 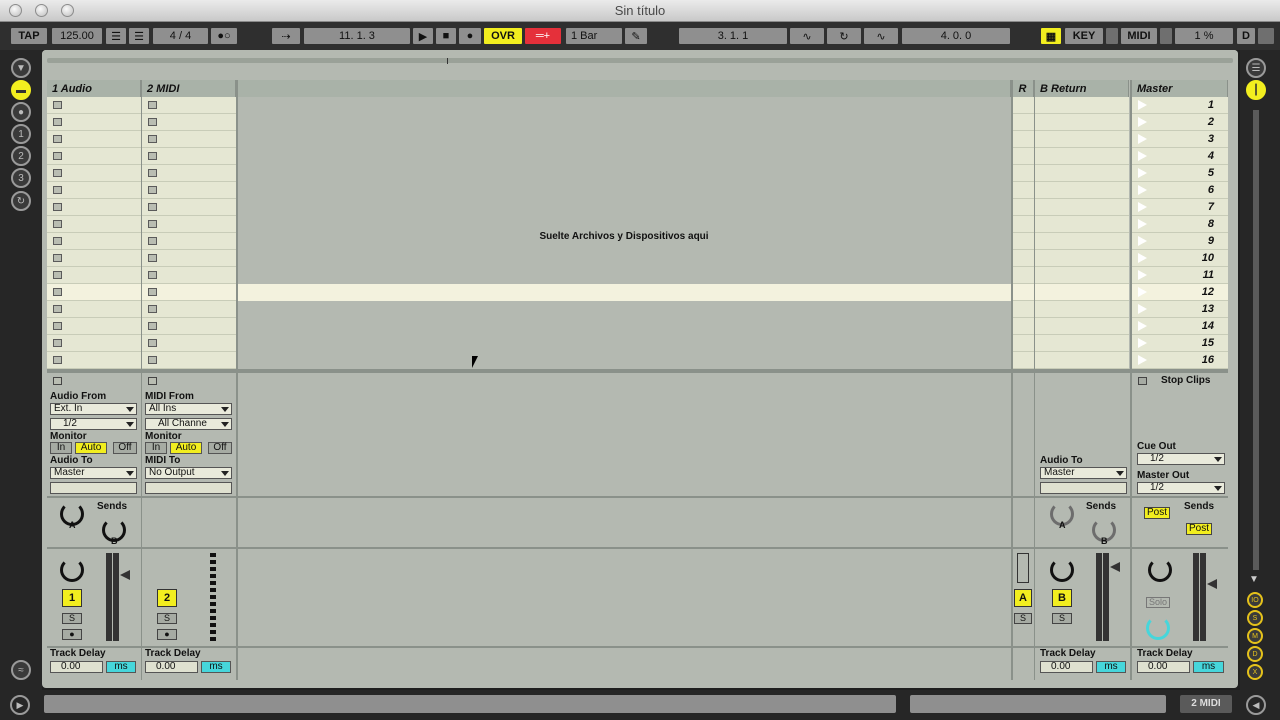 What do you see at coordinates (1158, 628) in the screenshot?
I see `cue-volume-knob` at bounding box center [1158, 628].